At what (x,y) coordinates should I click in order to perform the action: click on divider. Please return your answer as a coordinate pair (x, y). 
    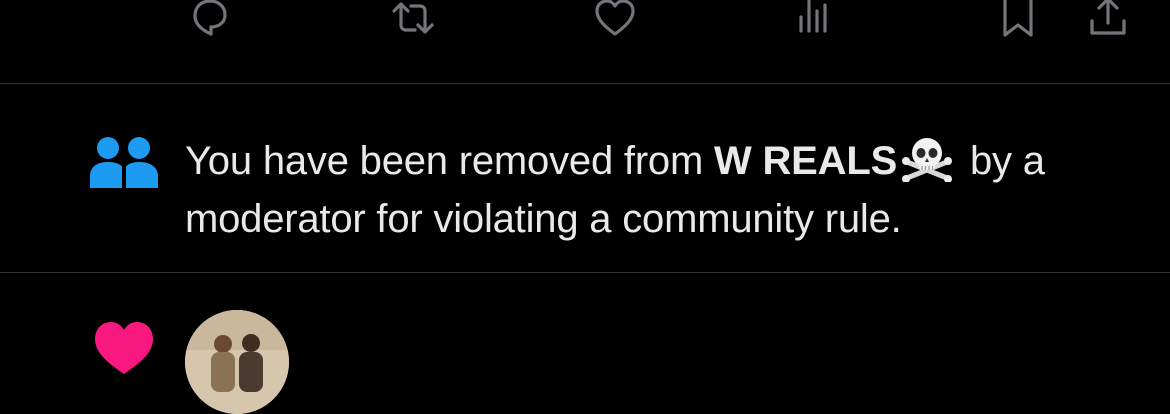
    Looking at the image, I should click on (585, 272).